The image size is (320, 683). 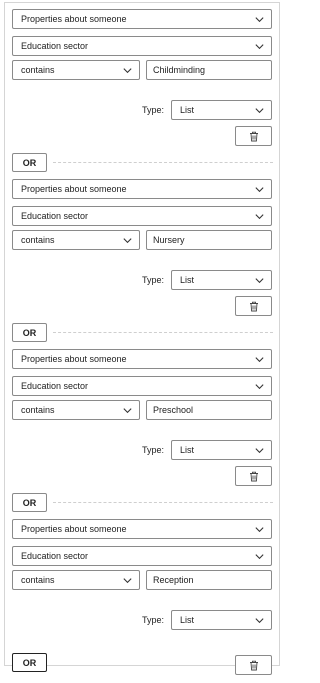 I want to click on value-text: Reception, so click(x=173, y=580).